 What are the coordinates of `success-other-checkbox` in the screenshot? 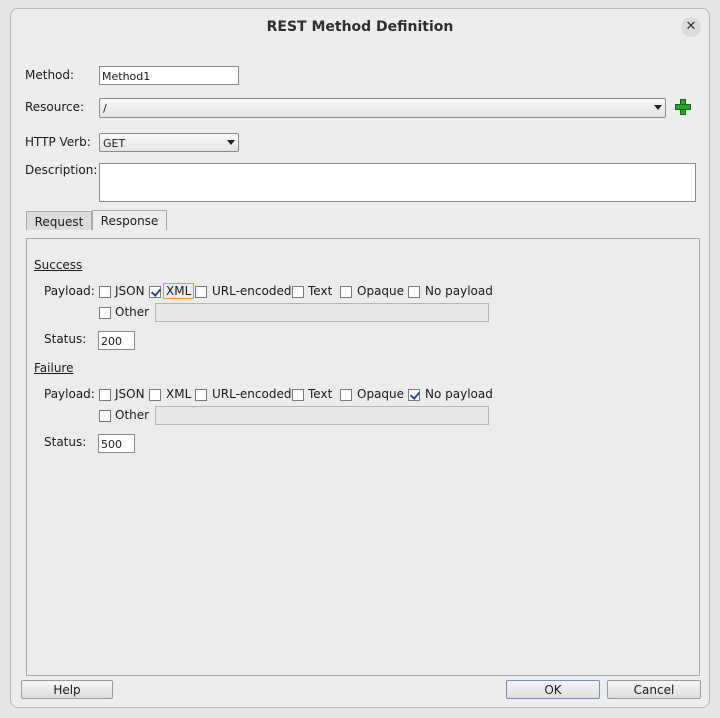 It's located at (105, 313).